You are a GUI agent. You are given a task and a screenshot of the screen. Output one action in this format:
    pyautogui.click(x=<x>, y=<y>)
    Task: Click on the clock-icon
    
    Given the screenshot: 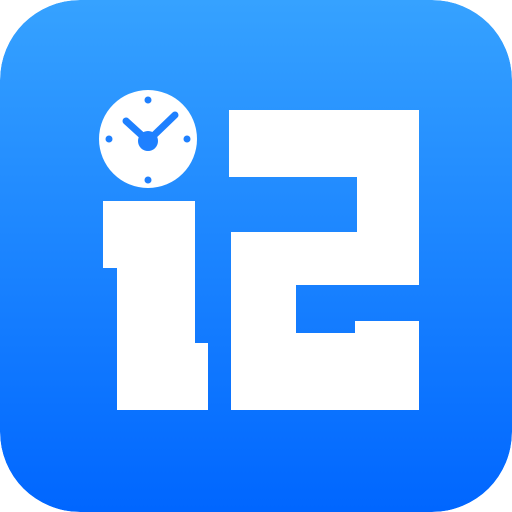 What is the action you would take?
    pyautogui.click(x=148, y=139)
    